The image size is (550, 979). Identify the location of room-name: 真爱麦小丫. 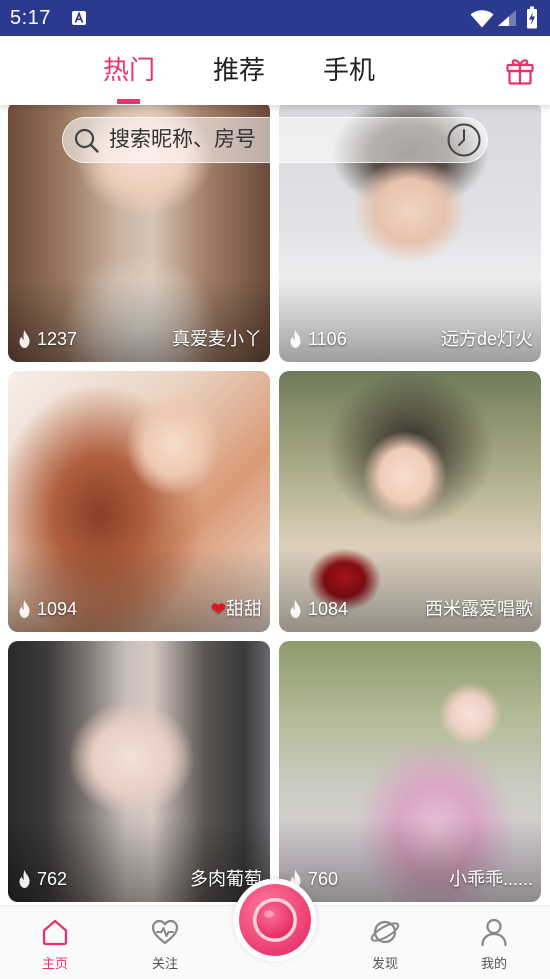
(217, 339).